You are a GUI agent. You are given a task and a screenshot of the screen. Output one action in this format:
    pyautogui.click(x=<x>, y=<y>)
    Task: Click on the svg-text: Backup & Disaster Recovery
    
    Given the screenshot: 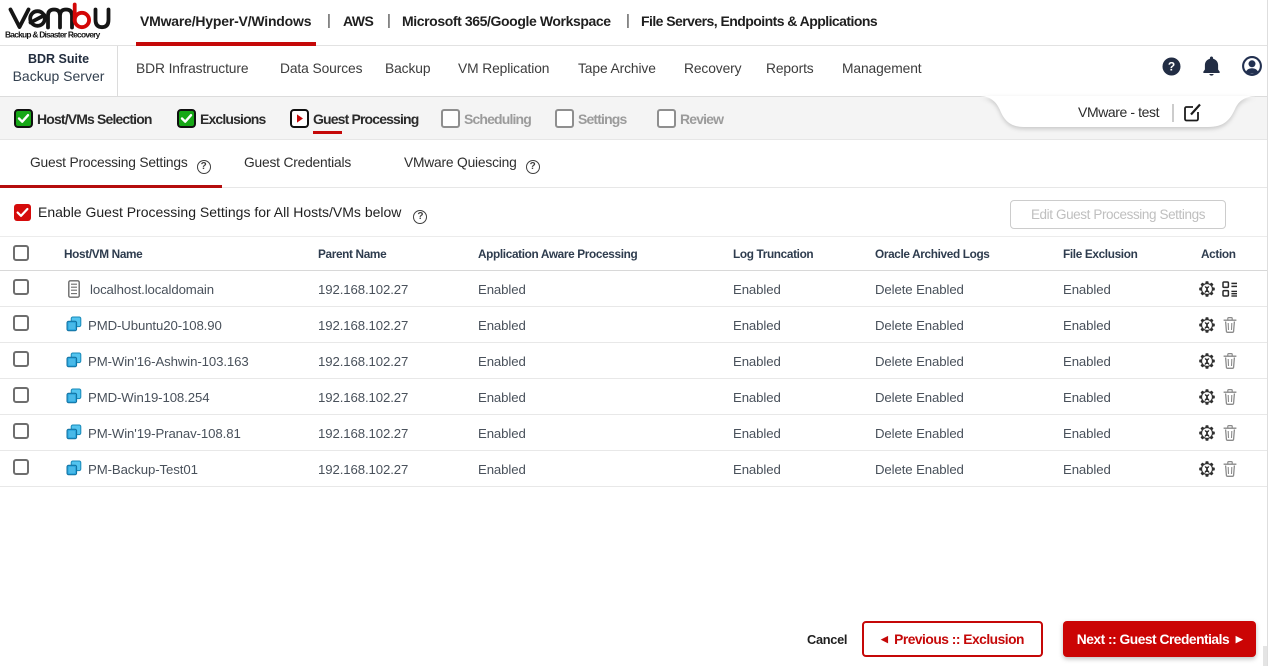 What is the action you would take?
    pyautogui.click(x=53, y=35)
    